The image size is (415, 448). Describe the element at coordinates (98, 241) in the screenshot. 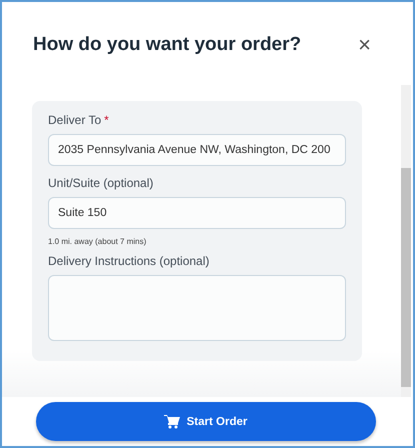

I see `distance-note: 1.0 mi. away (about 7 mins)` at that location.